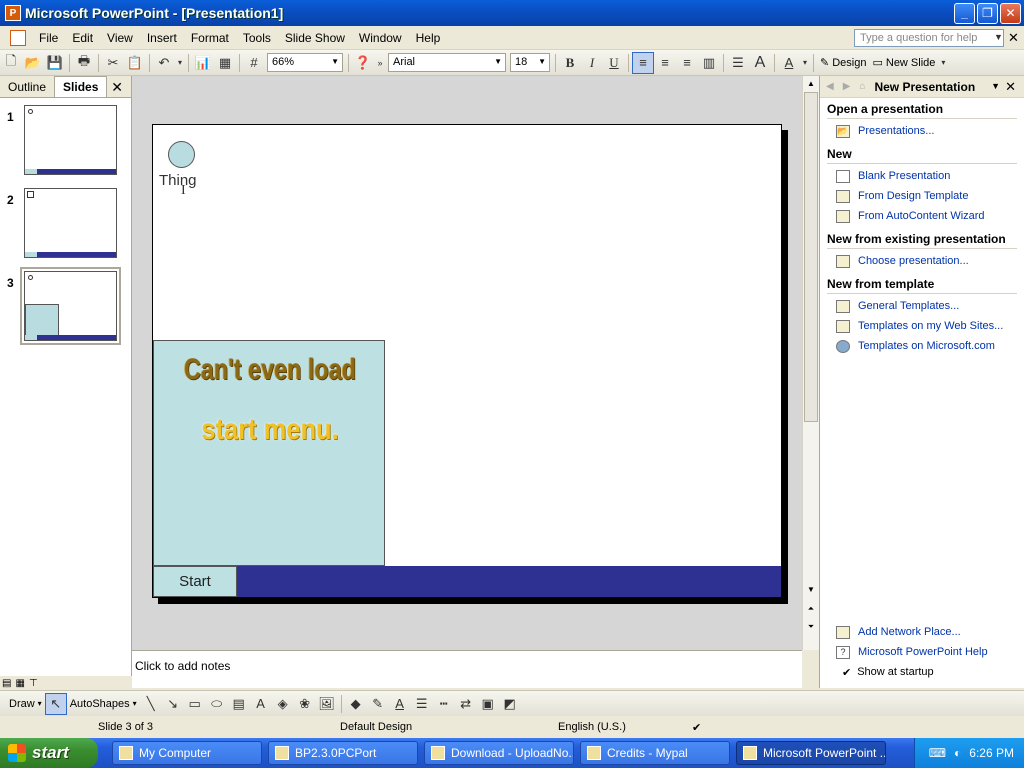 The height and width of the screenshot is (768, 1024). I want to click on autoshapes-button: AutoShapes ▾, so click(103, 704).